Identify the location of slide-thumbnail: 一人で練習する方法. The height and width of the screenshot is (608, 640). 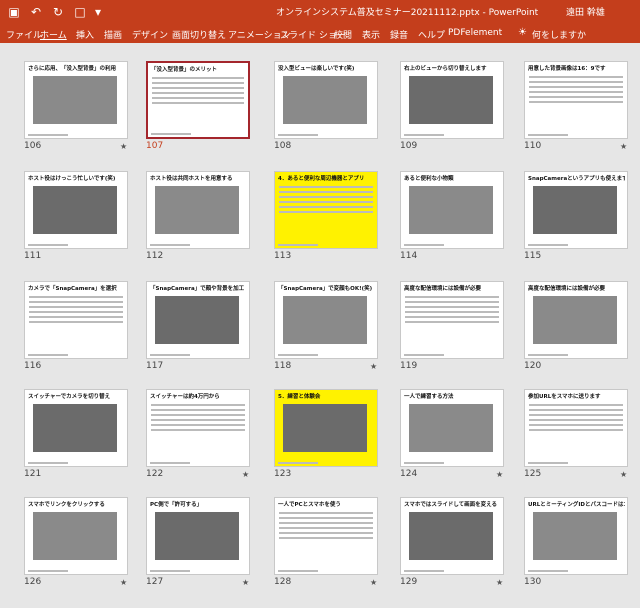
(452, 428).